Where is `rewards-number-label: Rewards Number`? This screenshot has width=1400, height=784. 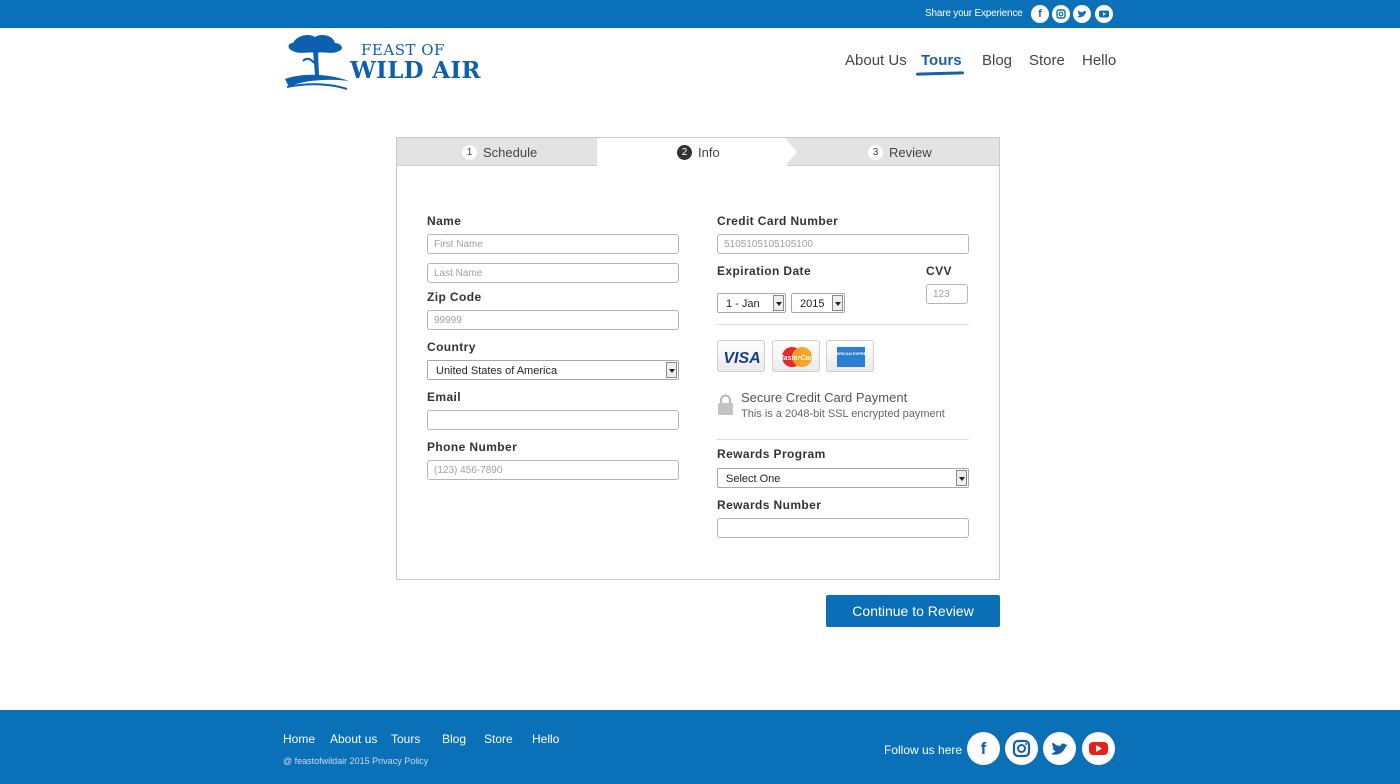 rewards-number-label: Rewards Number is located at coordinates (769, 505).